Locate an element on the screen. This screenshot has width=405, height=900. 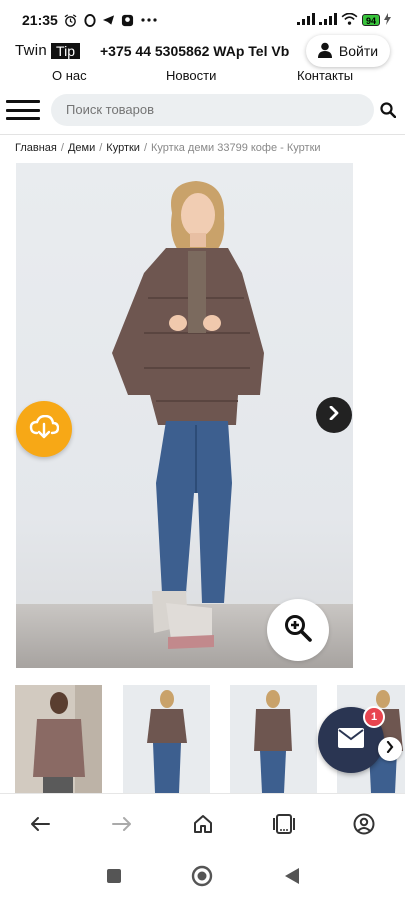
nav-about: О нас is located at coordinates (69, 75).